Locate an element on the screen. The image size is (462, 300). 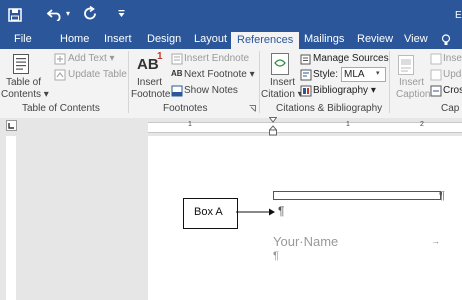
manage-sources-icon is located at coordinates (305, 59).